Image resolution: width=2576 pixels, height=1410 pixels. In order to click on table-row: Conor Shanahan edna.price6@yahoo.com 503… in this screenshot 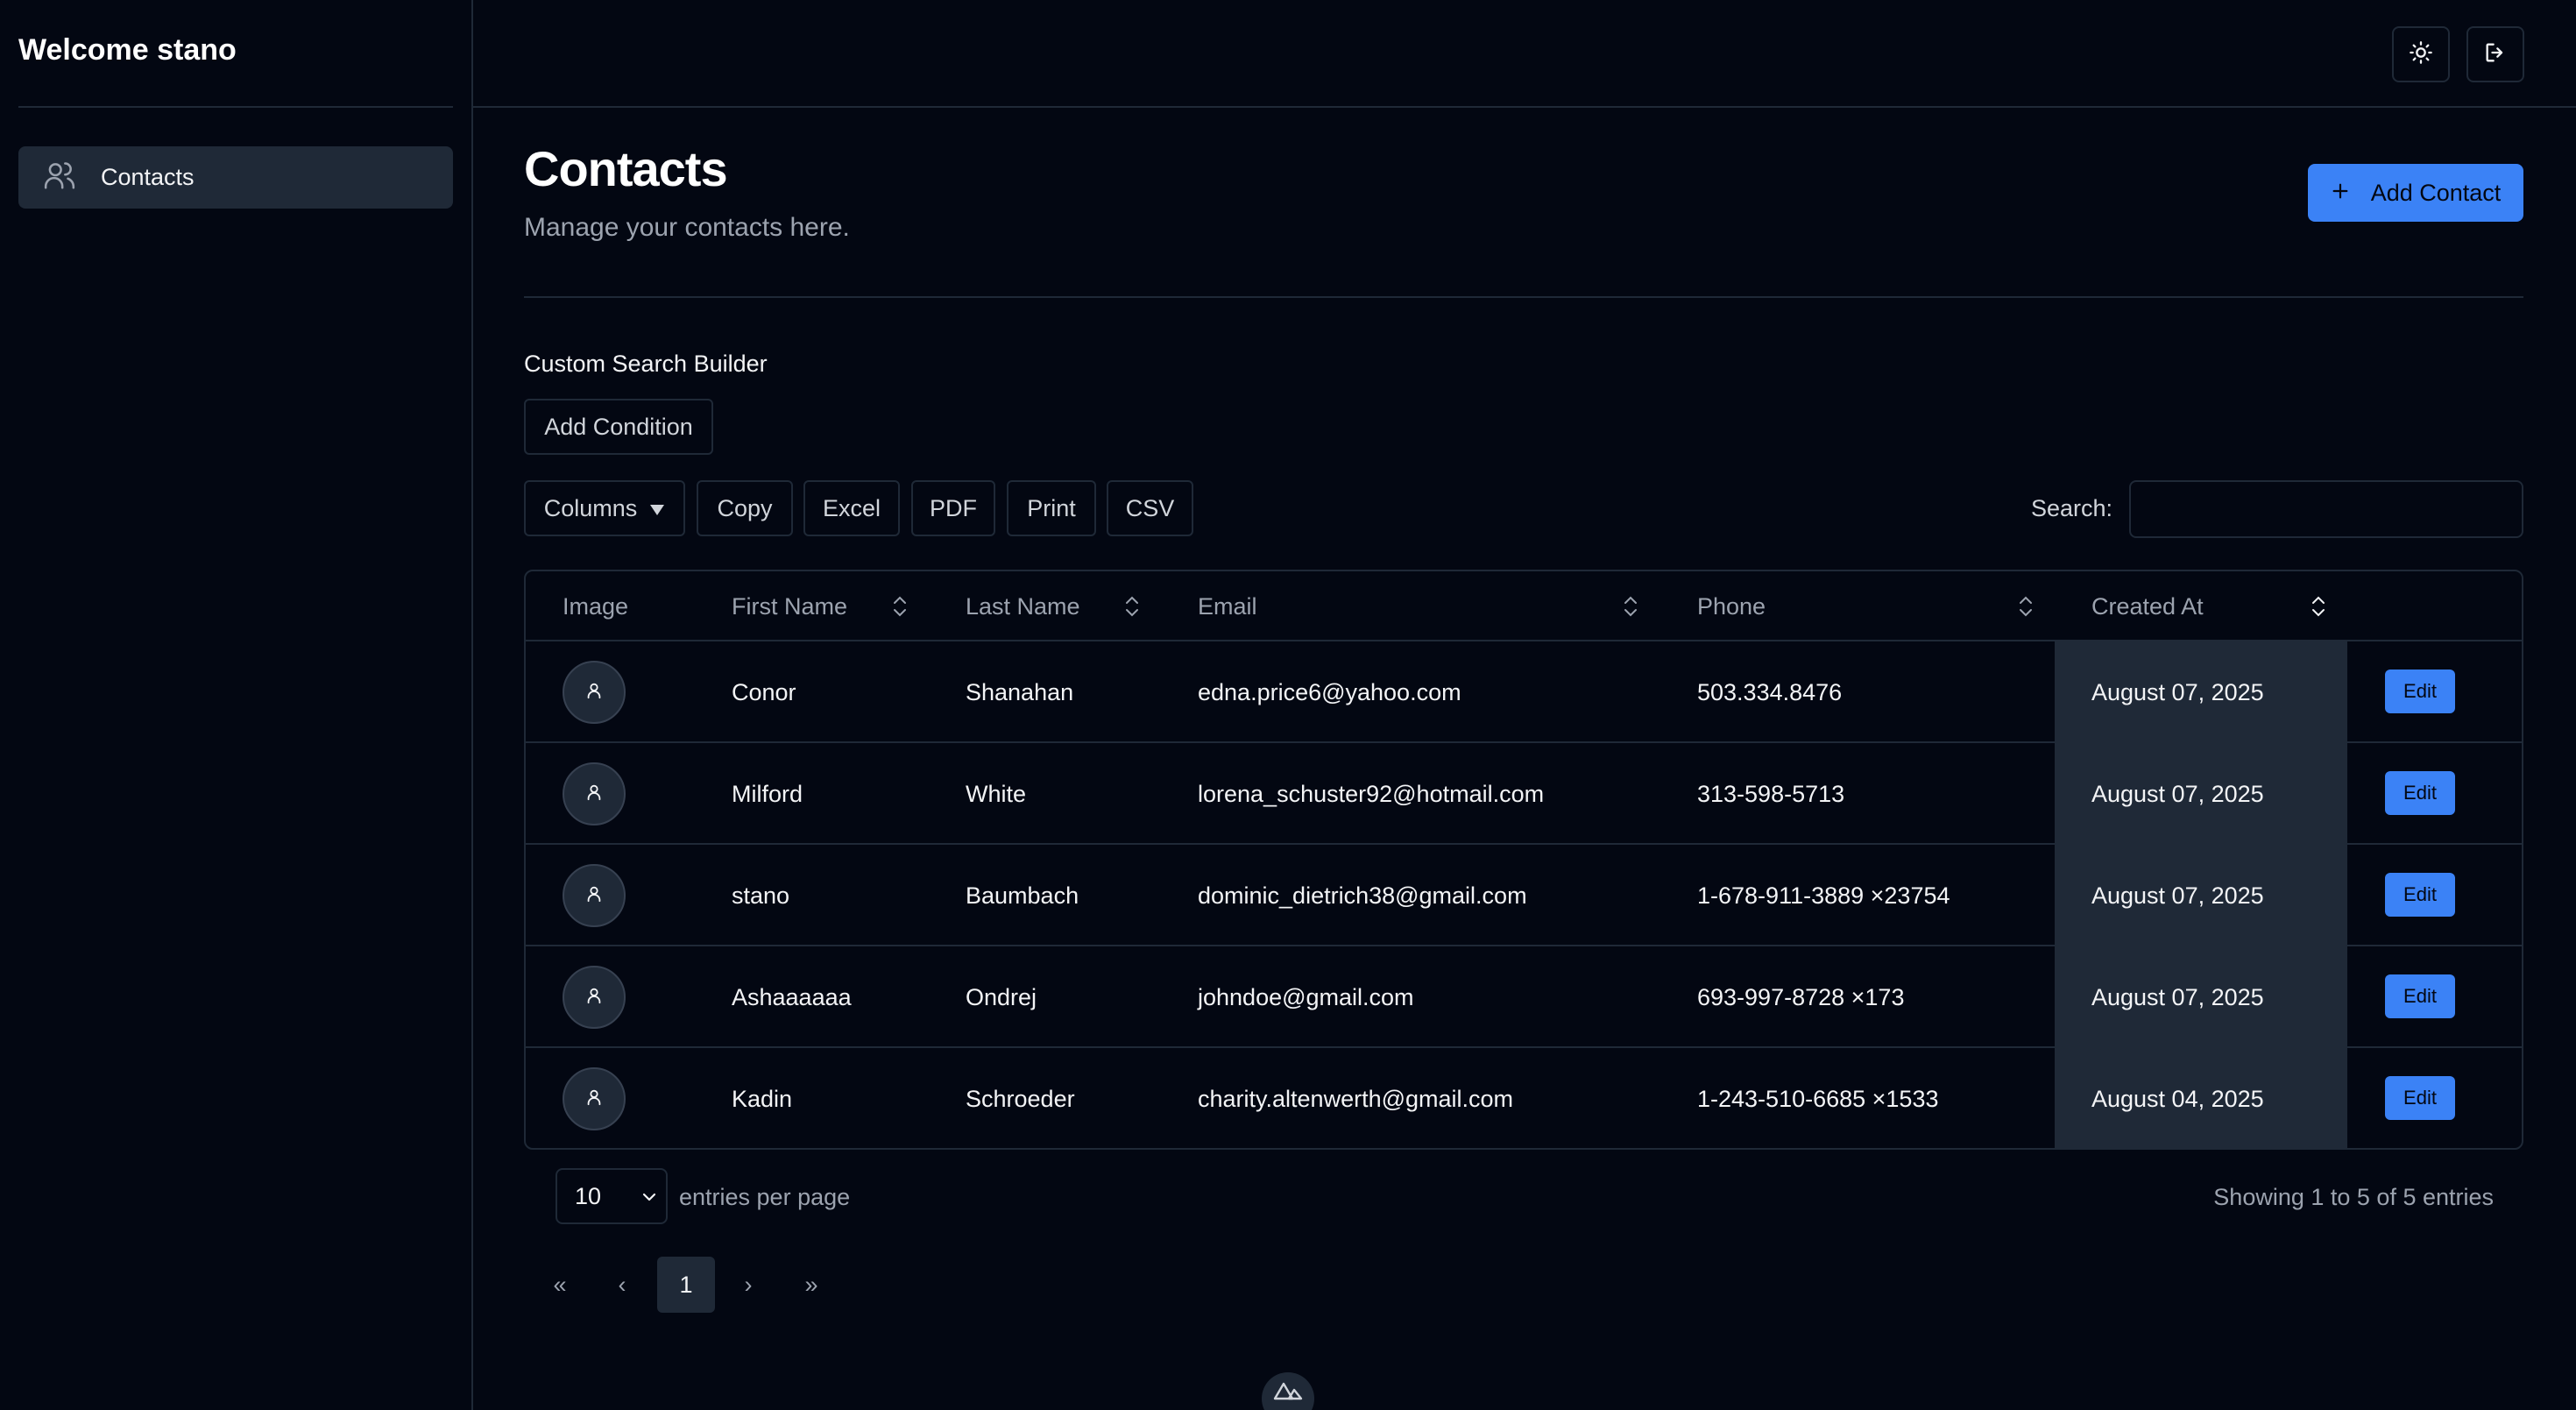, I will do `click(1524, 692)`.